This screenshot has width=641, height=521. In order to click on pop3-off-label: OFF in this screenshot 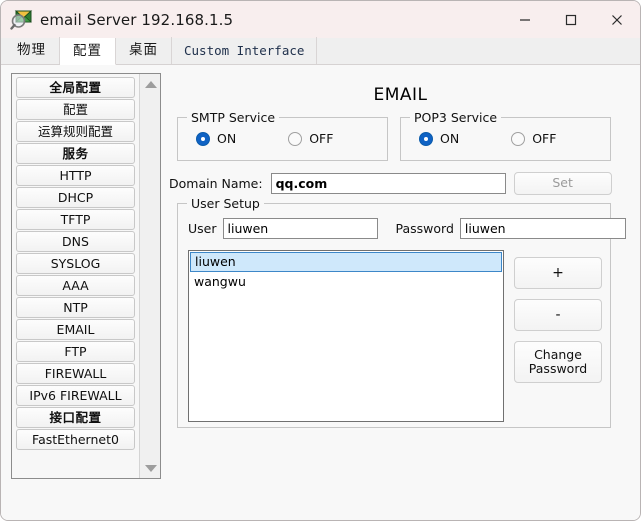, I will do `click(544, 138)`.